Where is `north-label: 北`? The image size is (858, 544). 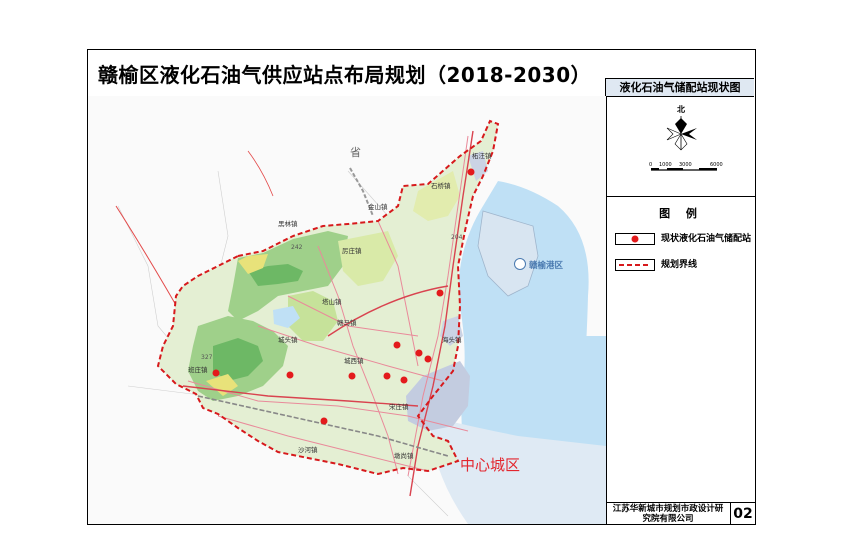
north-label: 北 is located at coordinates (681, 109).